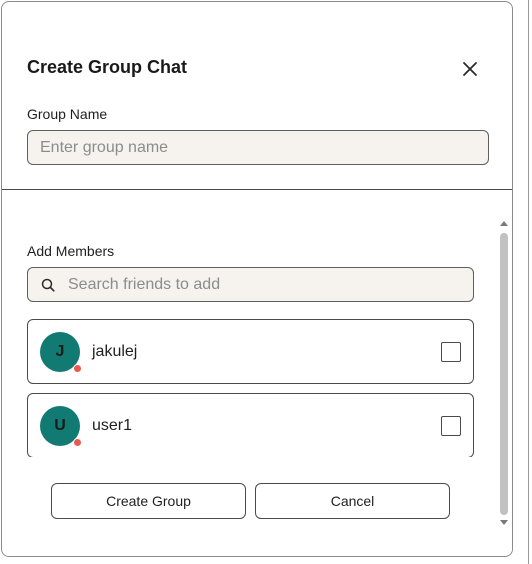 Image resolution: width=532 pixels, height=564 pixels. I want to click on create-group-button: Create Group, so click(148, 501).